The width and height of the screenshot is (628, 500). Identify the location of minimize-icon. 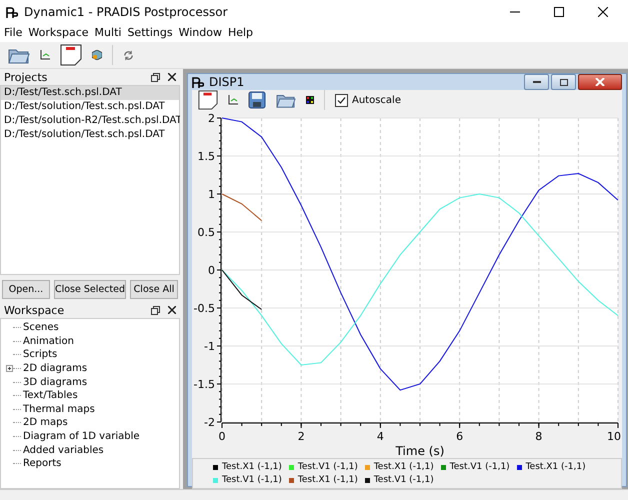
(536, 82).